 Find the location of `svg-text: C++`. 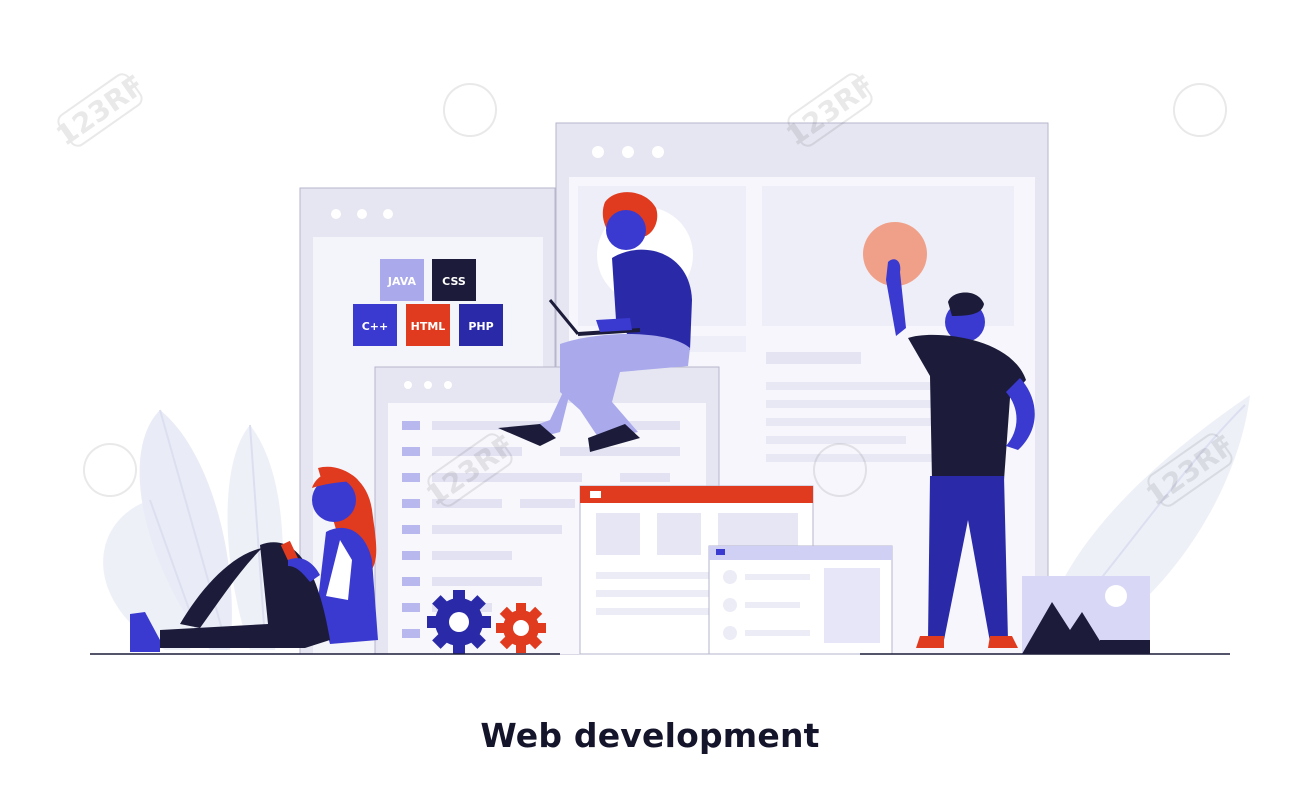

svg-text: C++ is located at coordinates (375, 326).